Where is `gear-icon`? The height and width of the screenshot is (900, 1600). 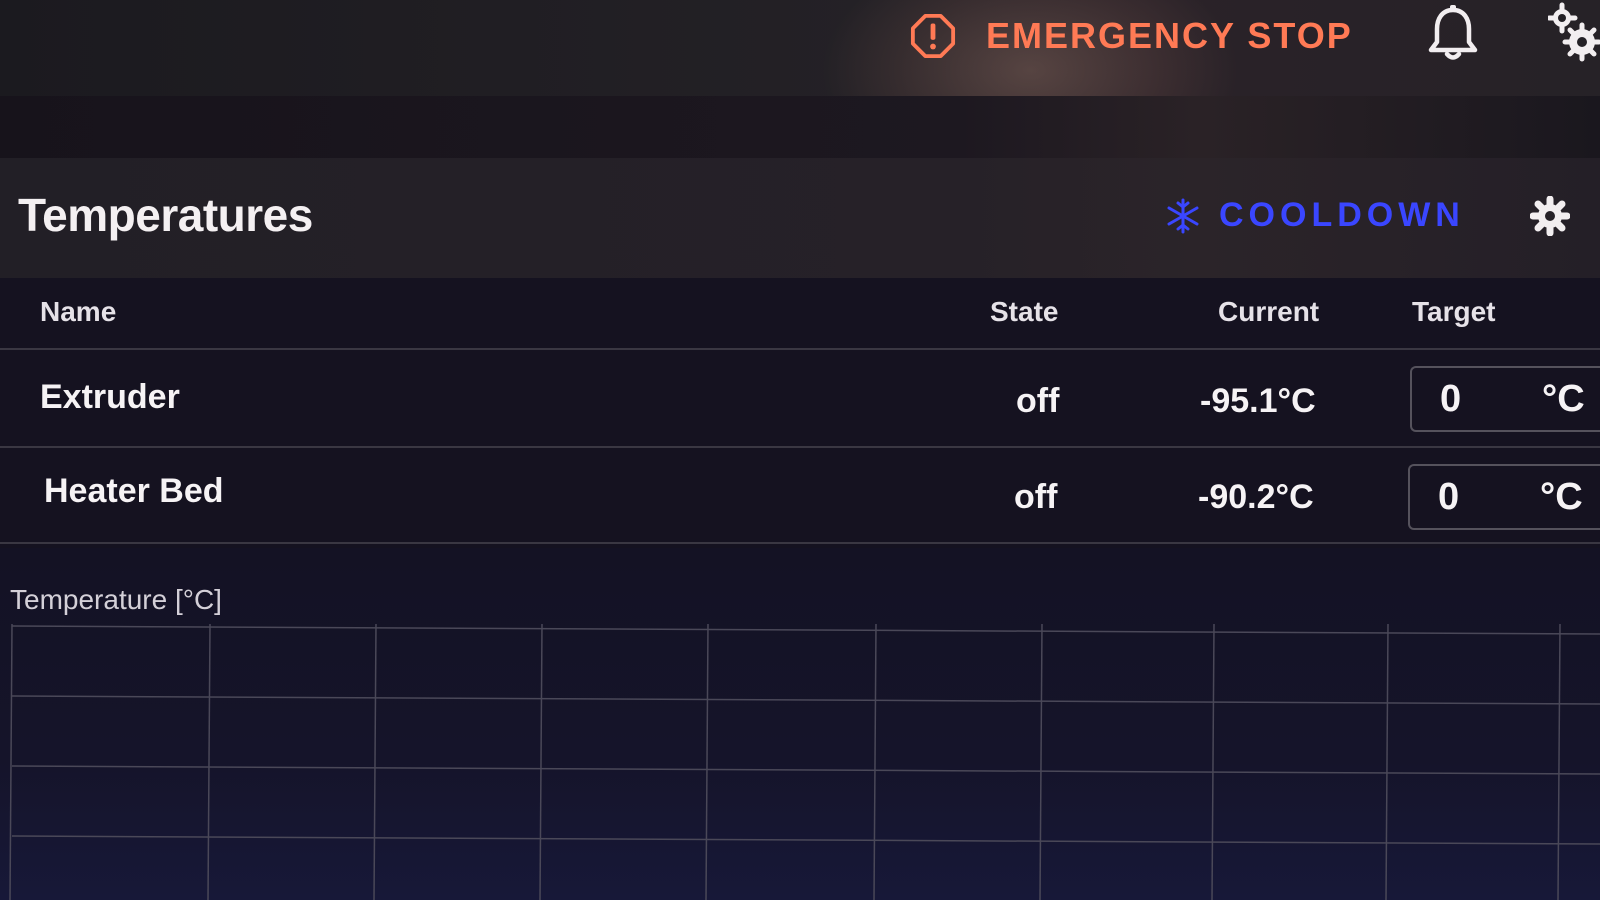
gear-icon is located at coordinates (1550, 216).